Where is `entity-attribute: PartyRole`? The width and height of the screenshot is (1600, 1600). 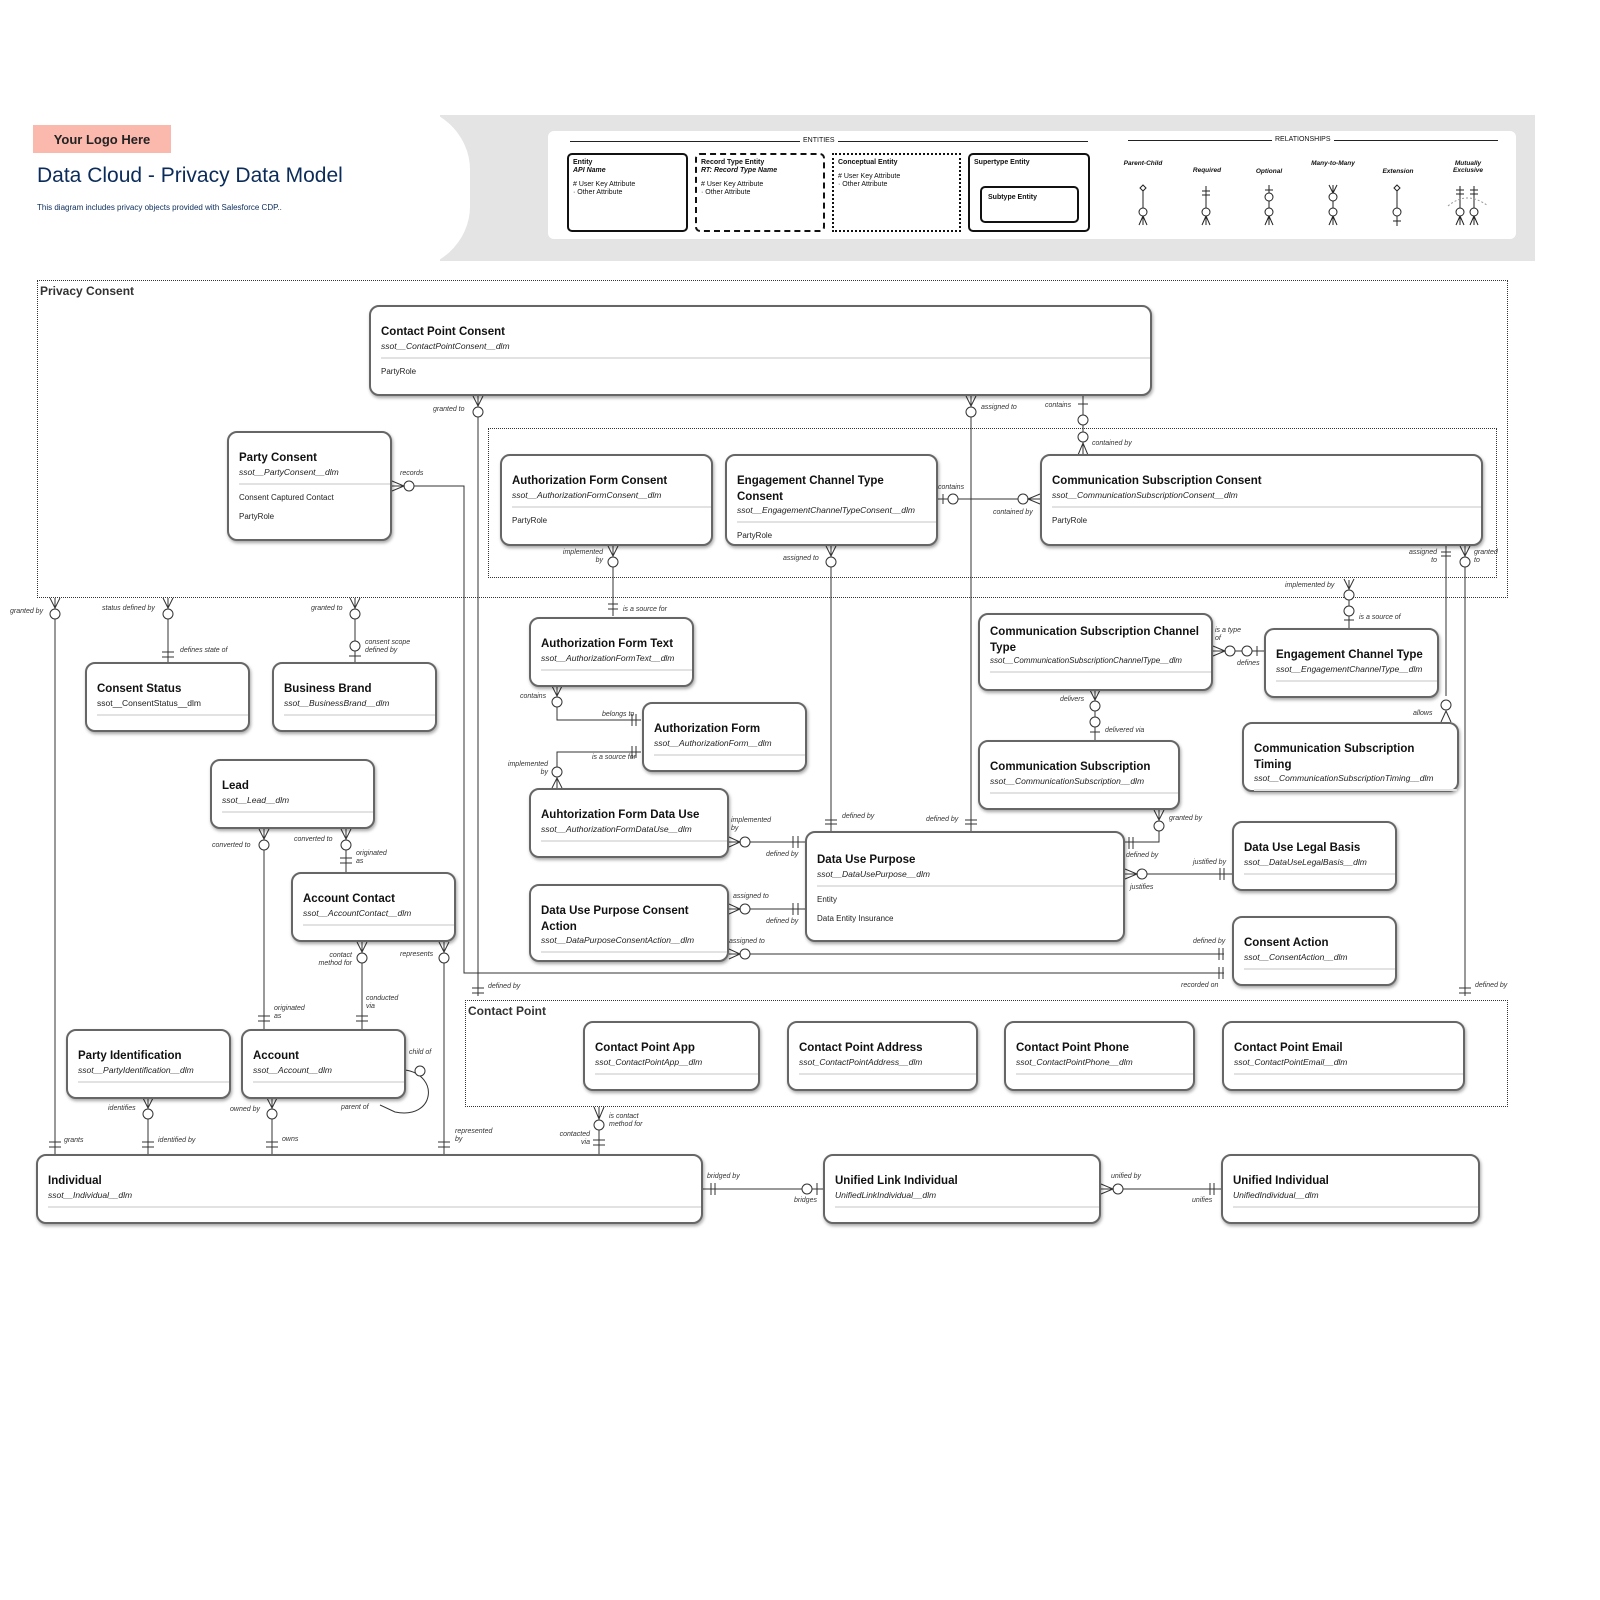
entity-attribute: PartyRole is located at coordinates (530, 520).